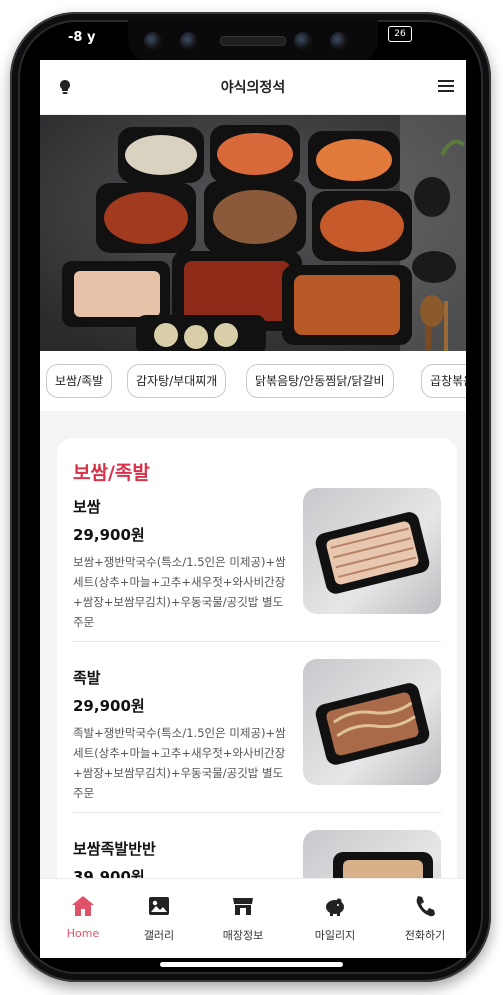 This screenshot has height=995, width=503. Describe the element at coordinates (177, 381) in the screenshot. I see `category-chip: 감자탕/부대찌개` at that location.